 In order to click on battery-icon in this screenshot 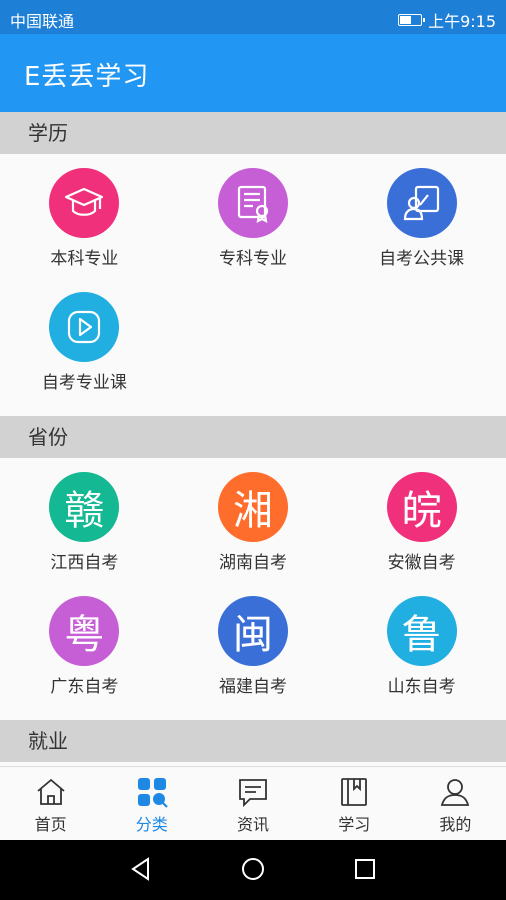, I will do `click(412, 20)`.